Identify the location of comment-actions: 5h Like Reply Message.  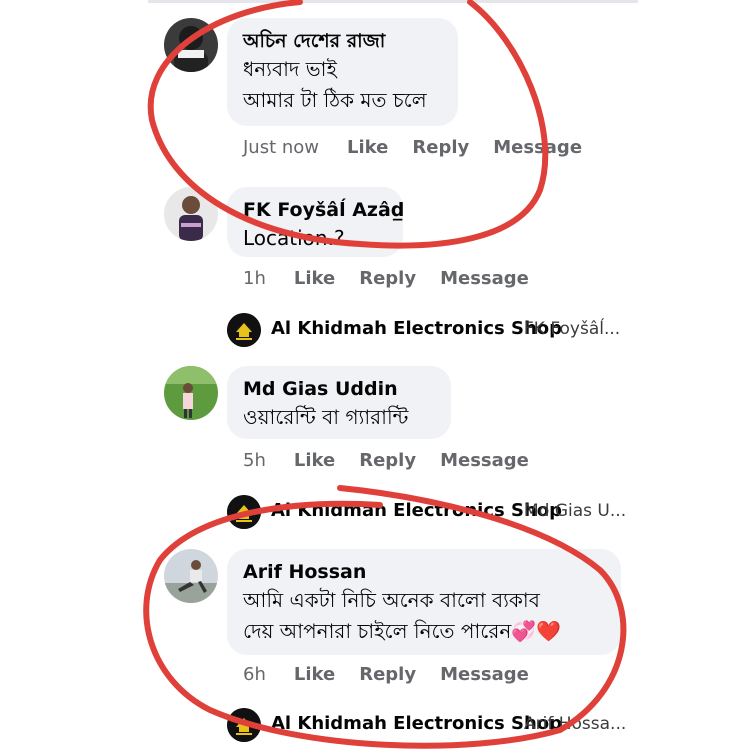
(398, 460).